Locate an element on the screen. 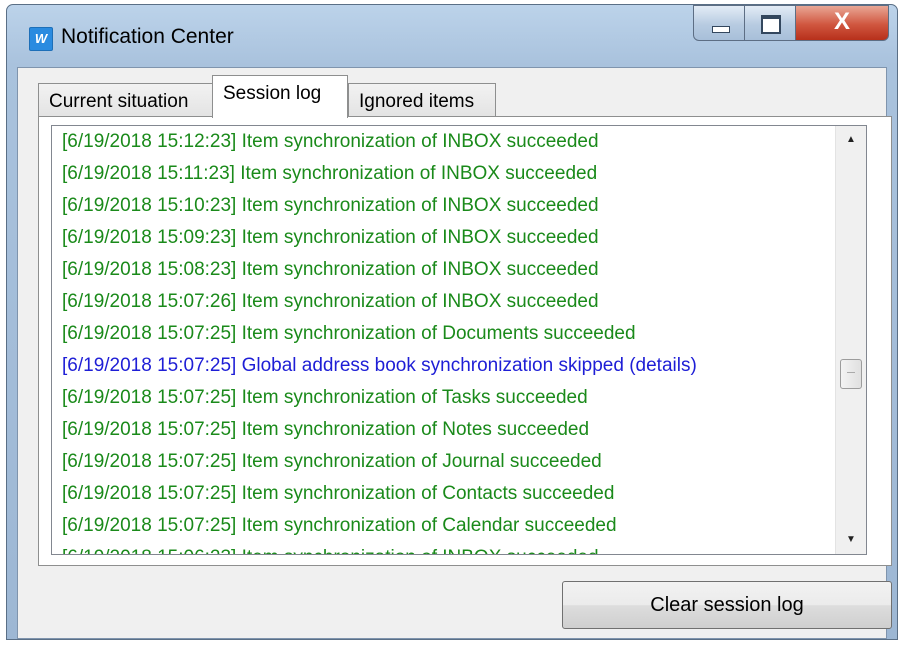  maximize-icon is located at coordinates (771, 24).